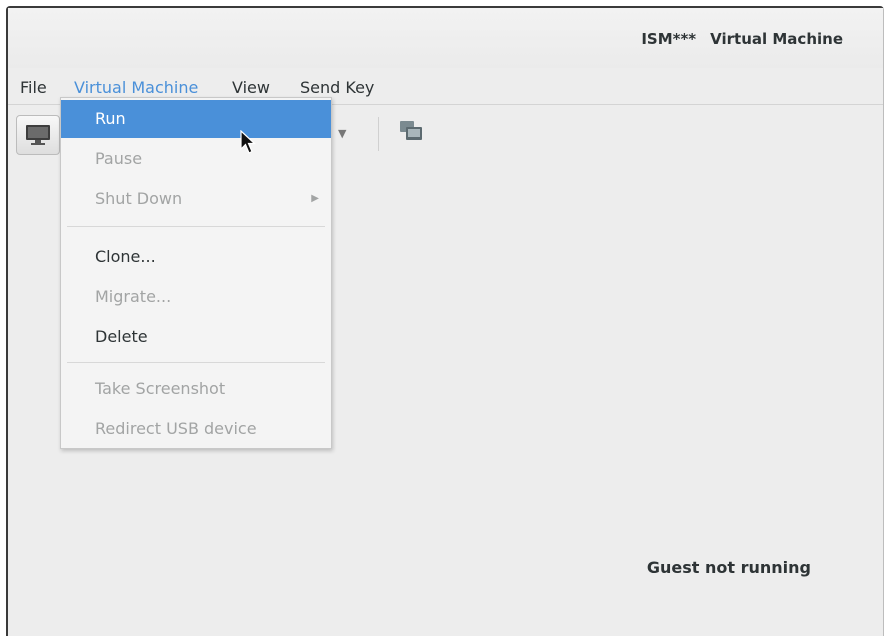 This screenshot has height=636, width=886. I want to click on menu-item-take-screenshot: Take Screenshot, so click(160, 388).